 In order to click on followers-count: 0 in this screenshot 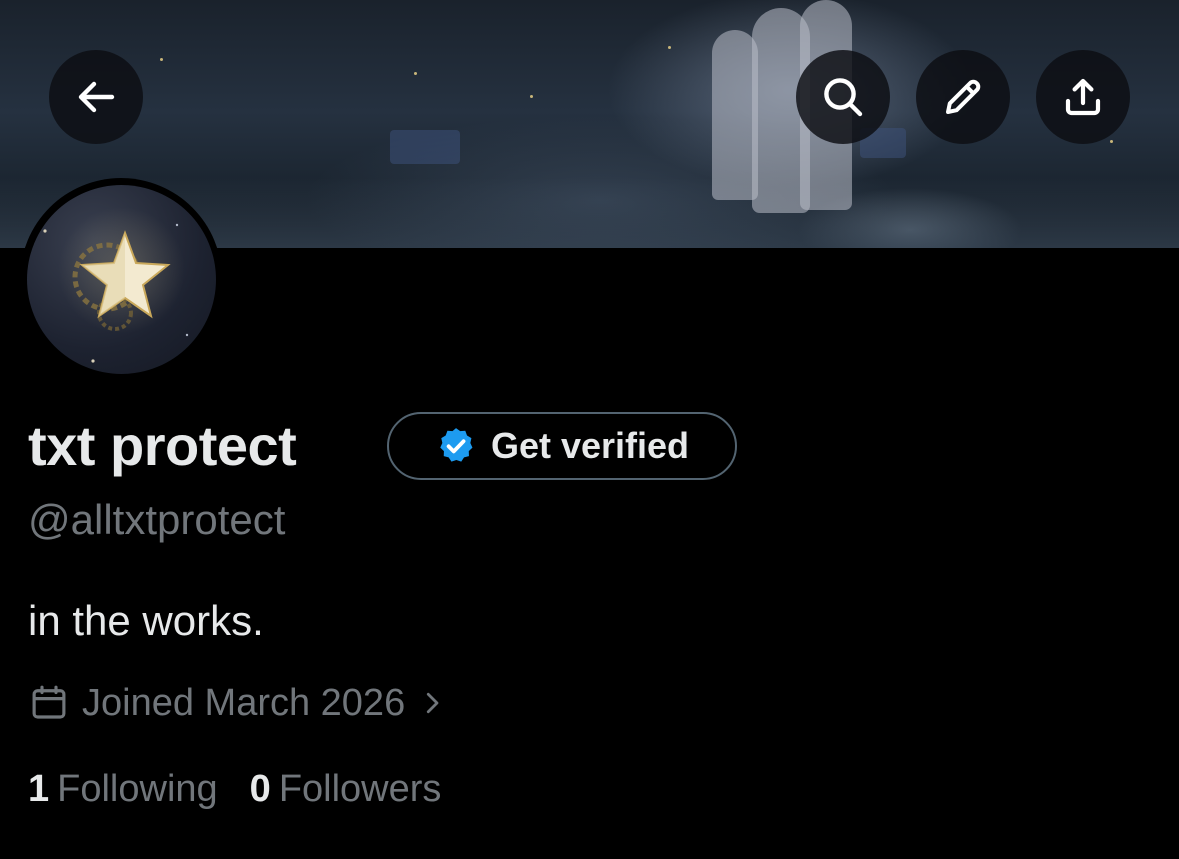, I will do `click(260, 788)`.